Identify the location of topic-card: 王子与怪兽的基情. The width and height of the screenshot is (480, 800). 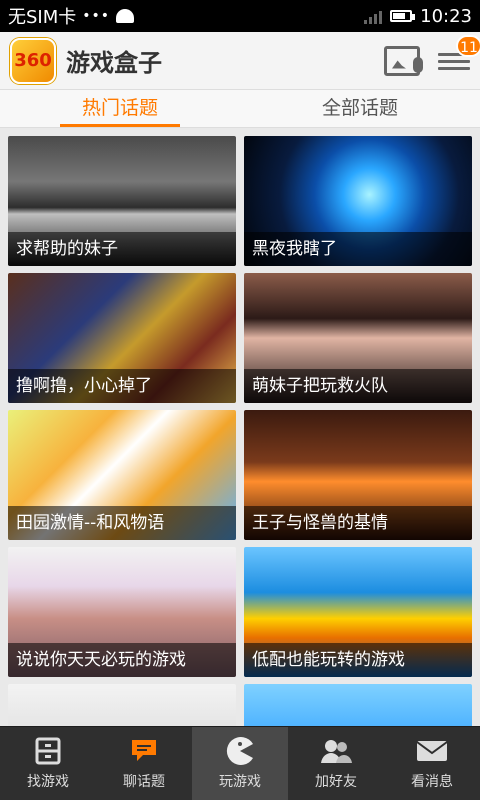
(358, 475).